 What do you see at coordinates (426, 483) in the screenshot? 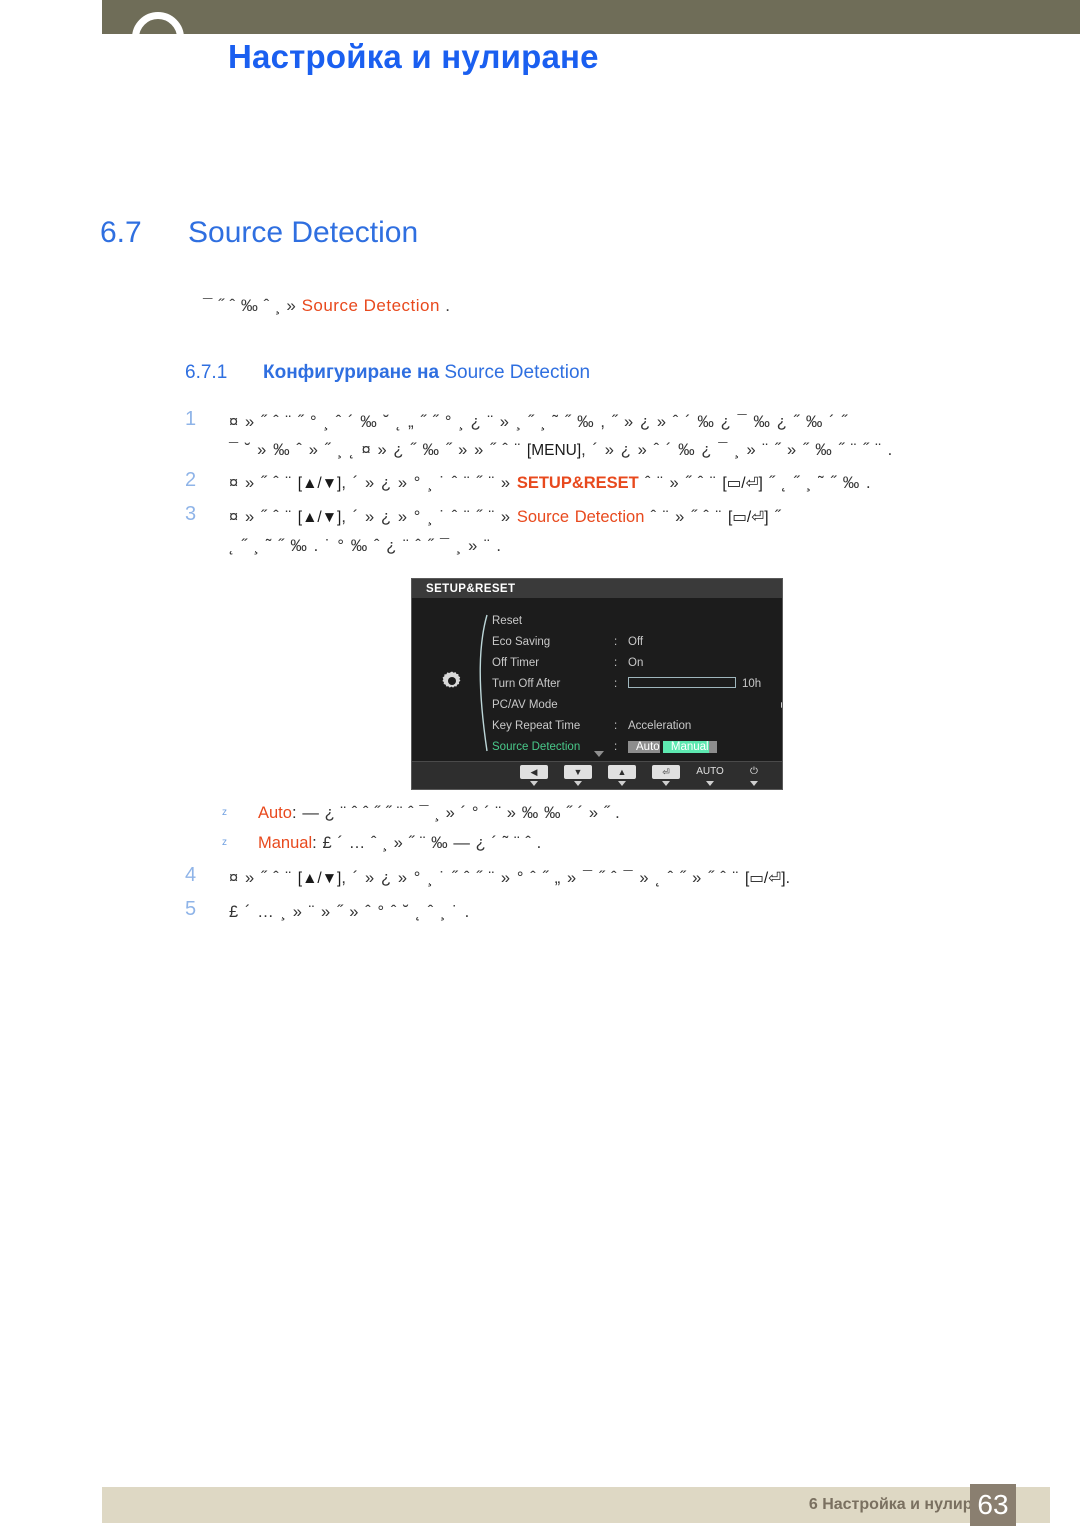
I see `step-text-part: , ´ » ¿ » ° ¸ ˙ ˆ ¨ ˝ ¨ »` at bounding box center [426, 483].